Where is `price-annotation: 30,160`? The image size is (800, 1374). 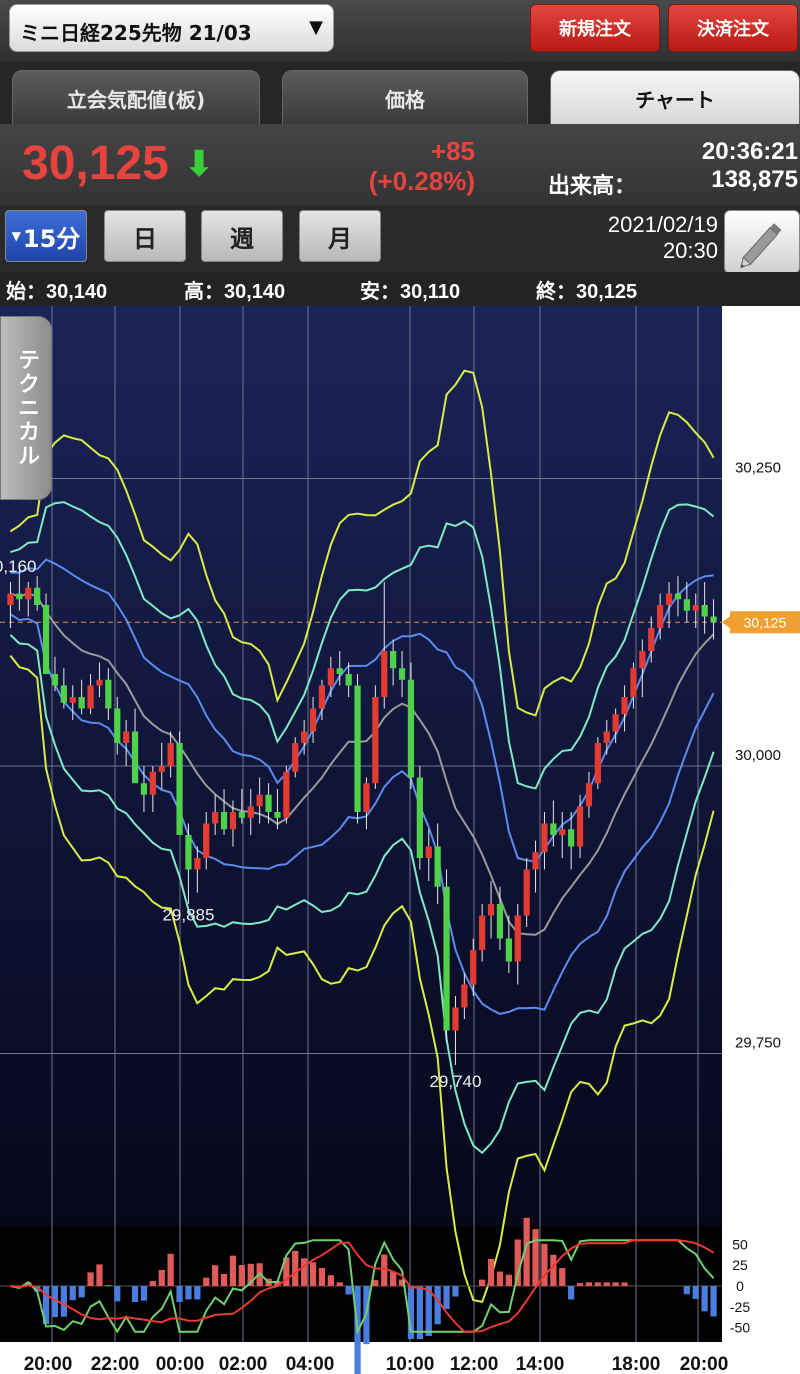
price-annotation: 30,160 is located at coordinates (18, 566).